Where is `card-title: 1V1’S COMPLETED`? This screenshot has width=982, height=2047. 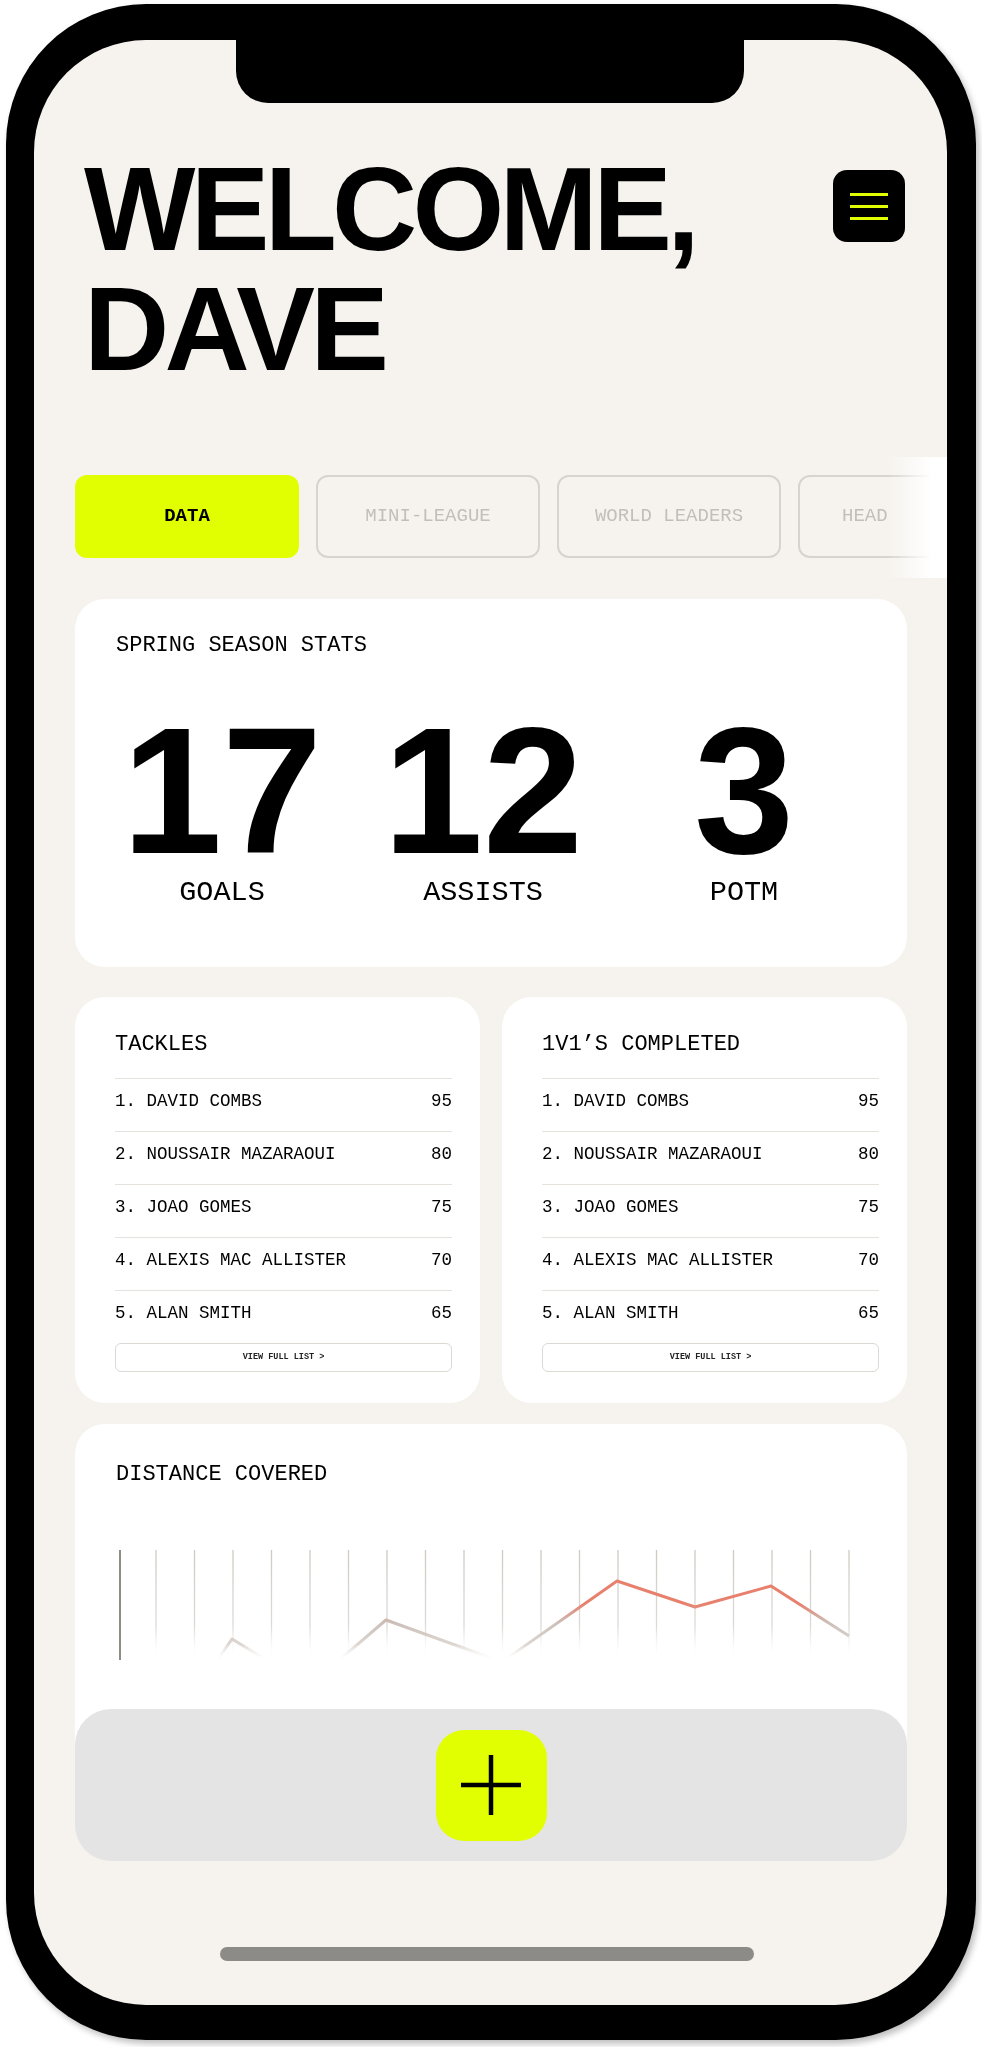 card-title: 1V1’S COMPLETED is located at coordinates (641, 1044).